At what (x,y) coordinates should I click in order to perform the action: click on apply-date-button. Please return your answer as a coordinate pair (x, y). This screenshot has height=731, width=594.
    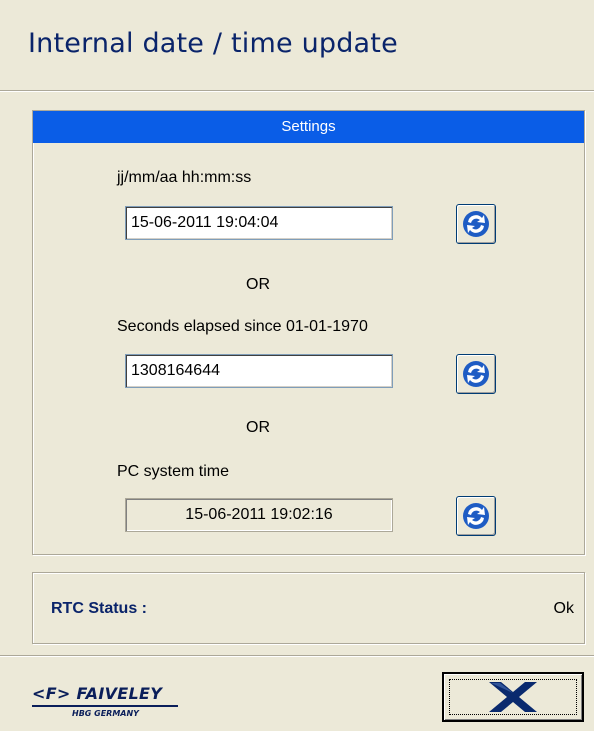
    Looking at the image, I should click on (476, 224).